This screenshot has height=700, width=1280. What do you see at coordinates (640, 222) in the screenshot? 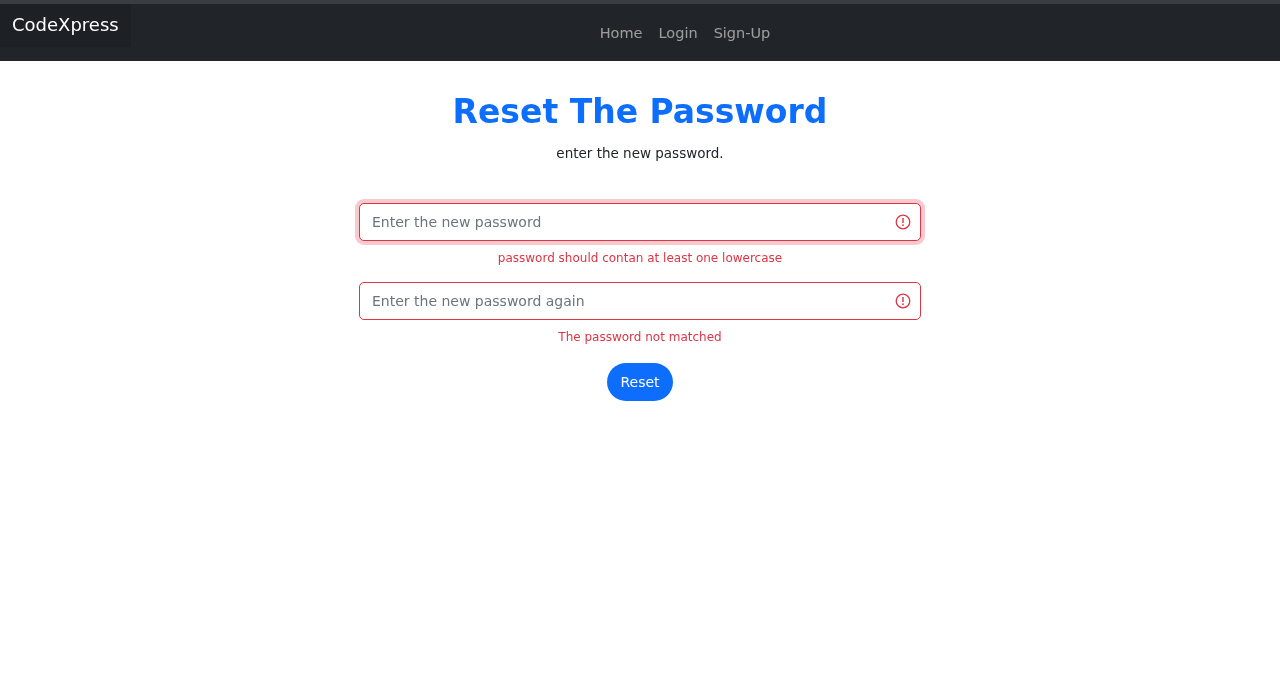
I see `password-field: Enter the new password` at bounding box center [640, 222].